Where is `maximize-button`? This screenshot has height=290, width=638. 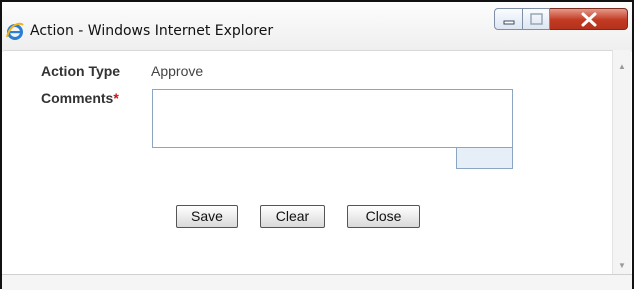
maximize-button is located at coordinates (536, 19).